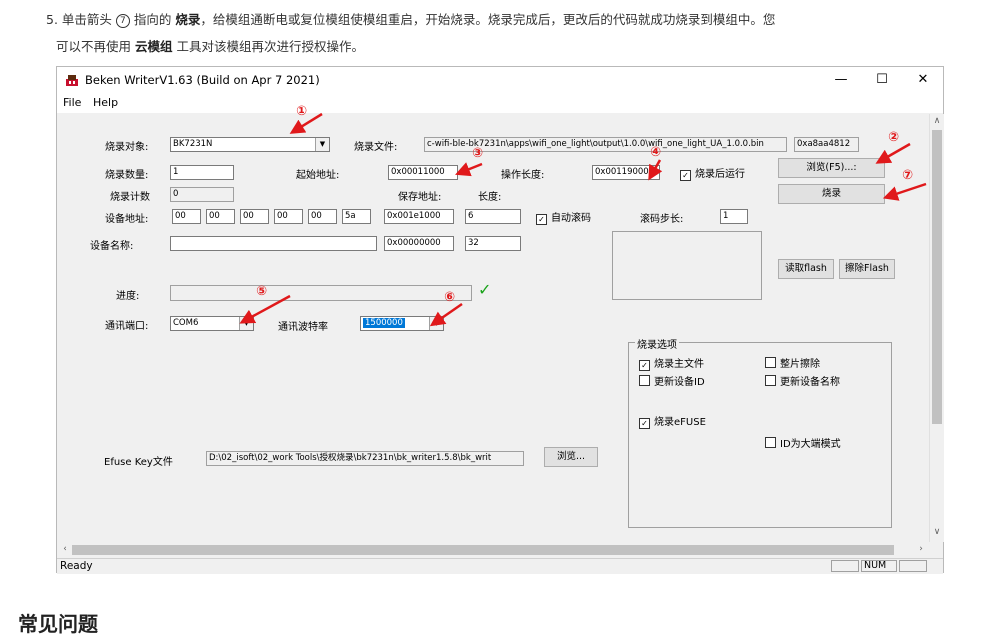 This screenshot has height=637, width=983. I want to click on device-address-byte-2: 00, so click(220, 216).